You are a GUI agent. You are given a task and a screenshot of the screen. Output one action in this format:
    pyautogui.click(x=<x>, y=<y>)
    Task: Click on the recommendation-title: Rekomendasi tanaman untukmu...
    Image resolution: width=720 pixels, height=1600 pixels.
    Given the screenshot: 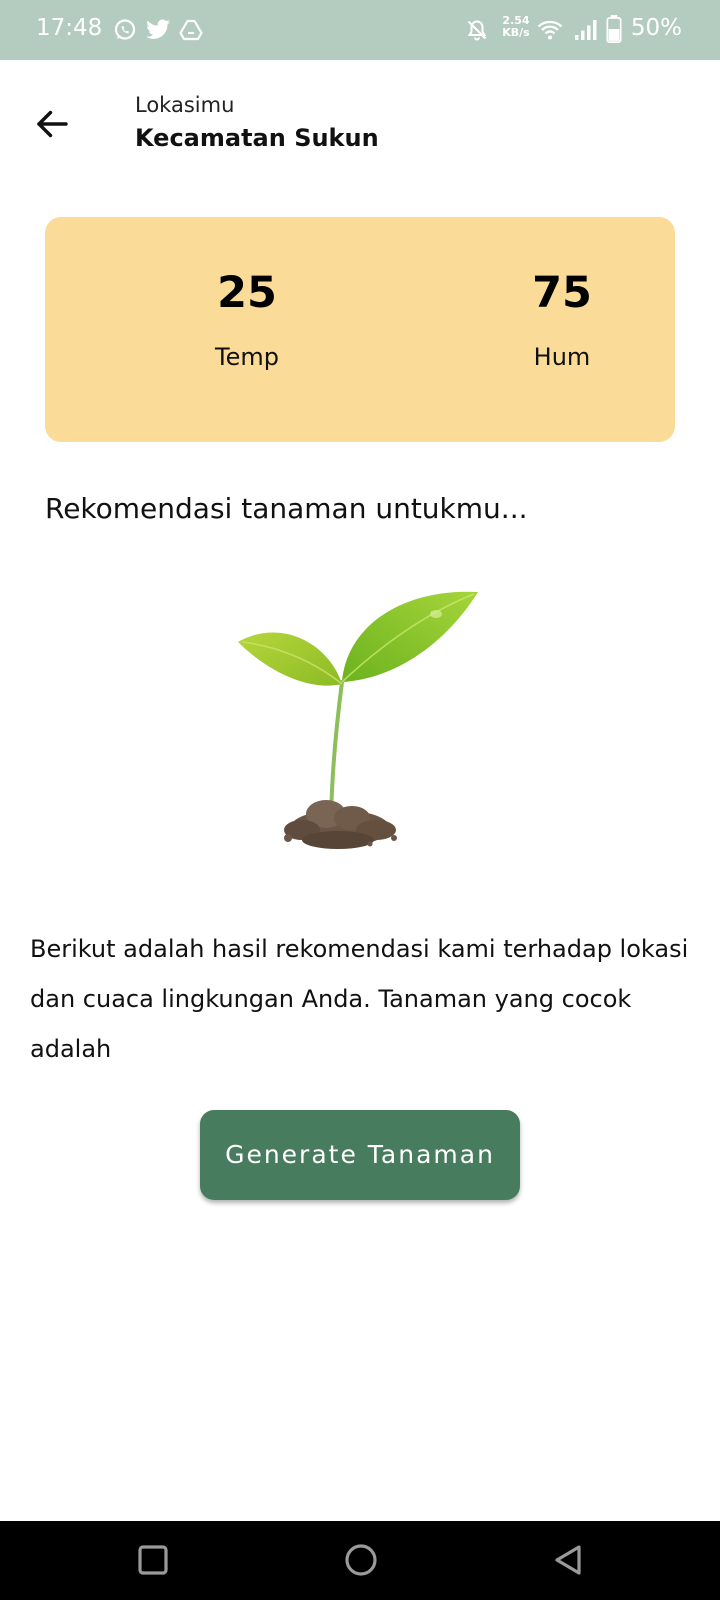 What is the action you would take?
    pyautogui.click(x=286, y=508)
    